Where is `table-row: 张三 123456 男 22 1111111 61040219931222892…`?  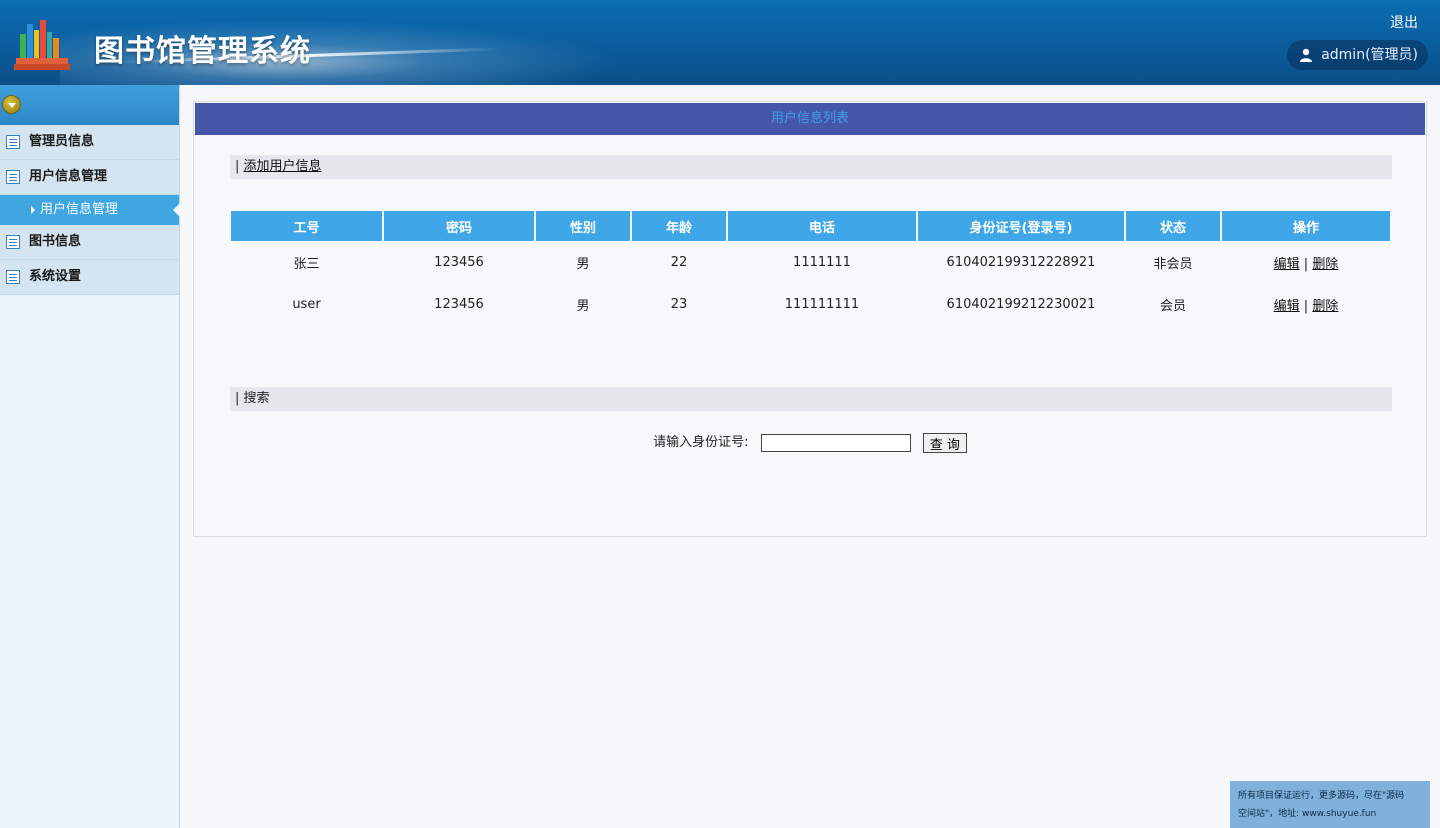
table-row: 张三 123456 男 22 1111111 61040219931222892… is located at coordinates (810, 262).